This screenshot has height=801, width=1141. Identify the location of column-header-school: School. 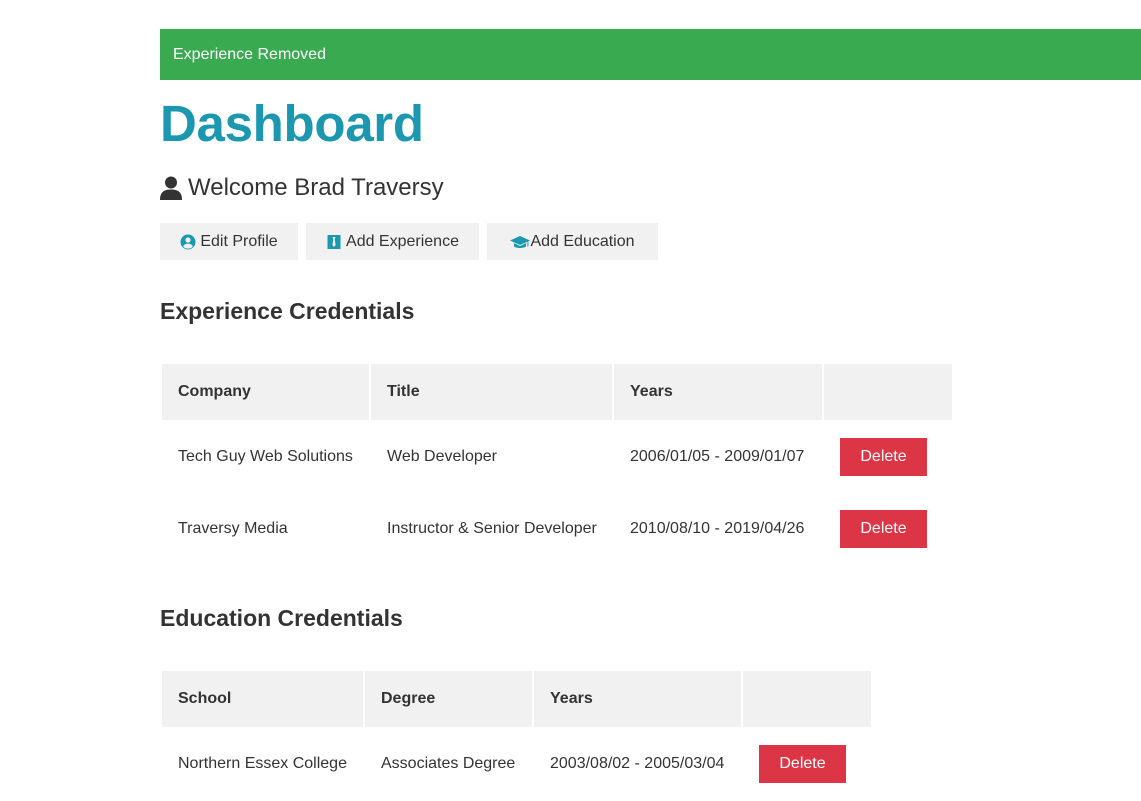
(262, 699).